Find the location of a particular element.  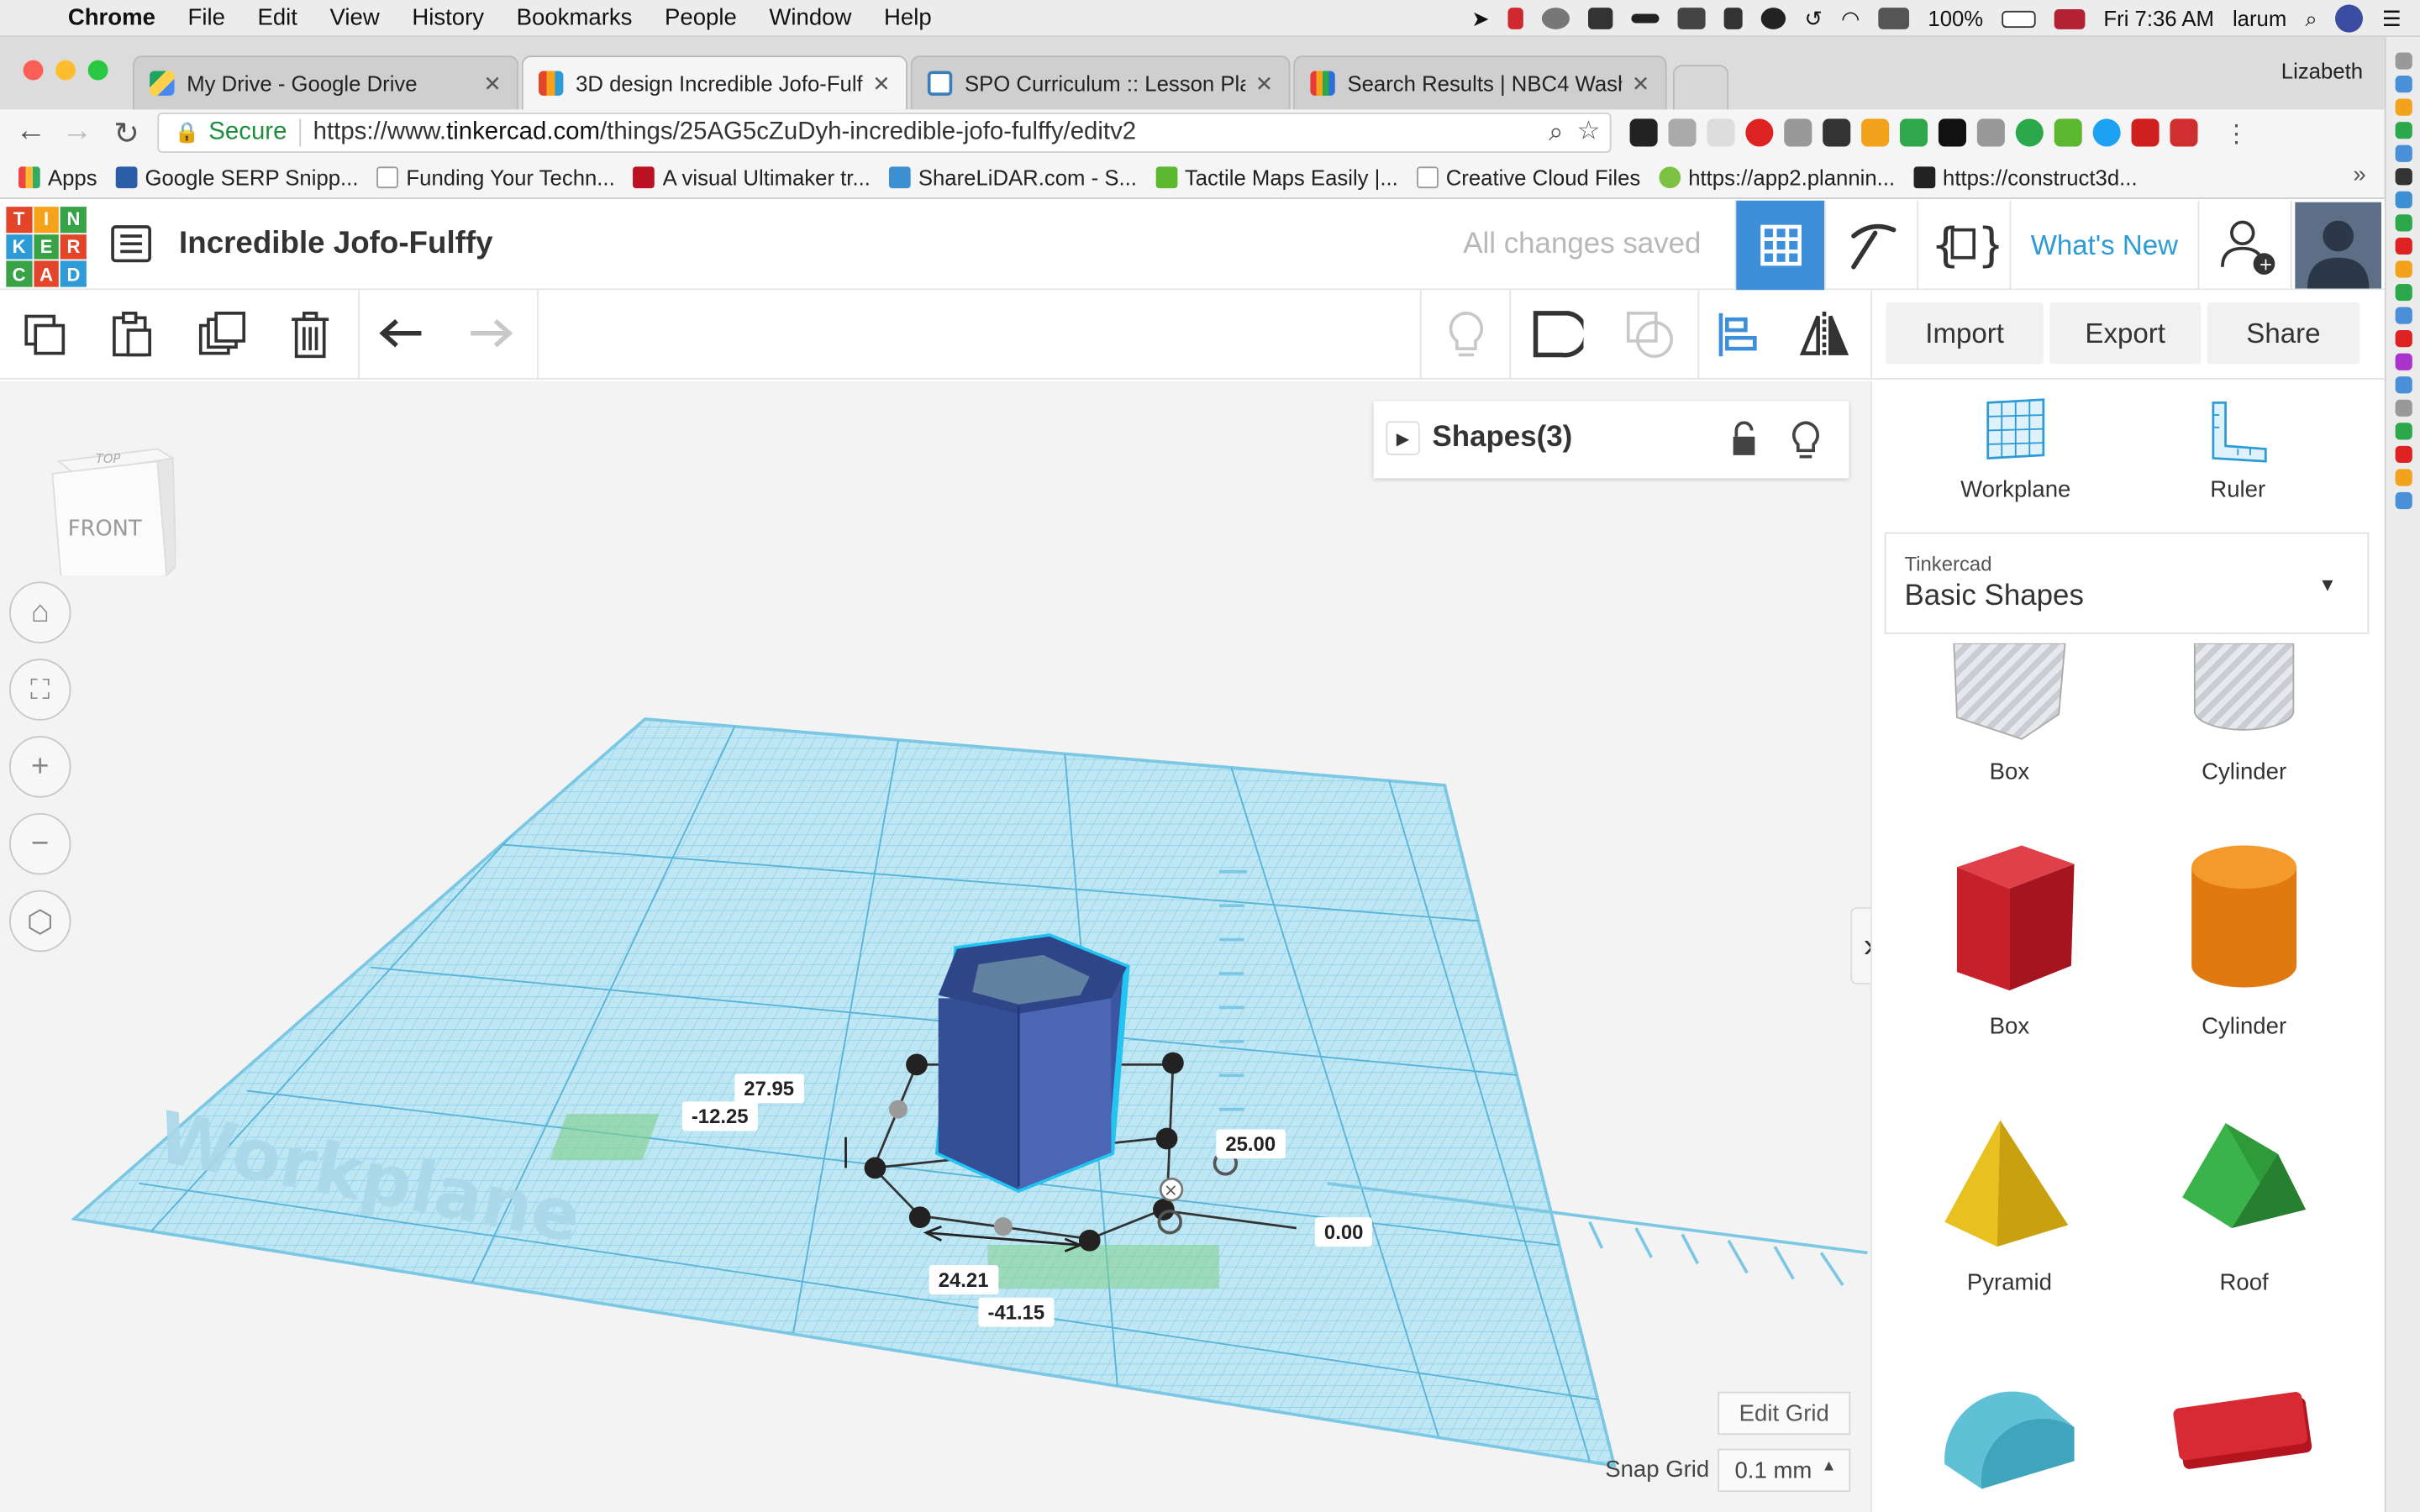

drive-icon is located at coordinates (1600, 18).